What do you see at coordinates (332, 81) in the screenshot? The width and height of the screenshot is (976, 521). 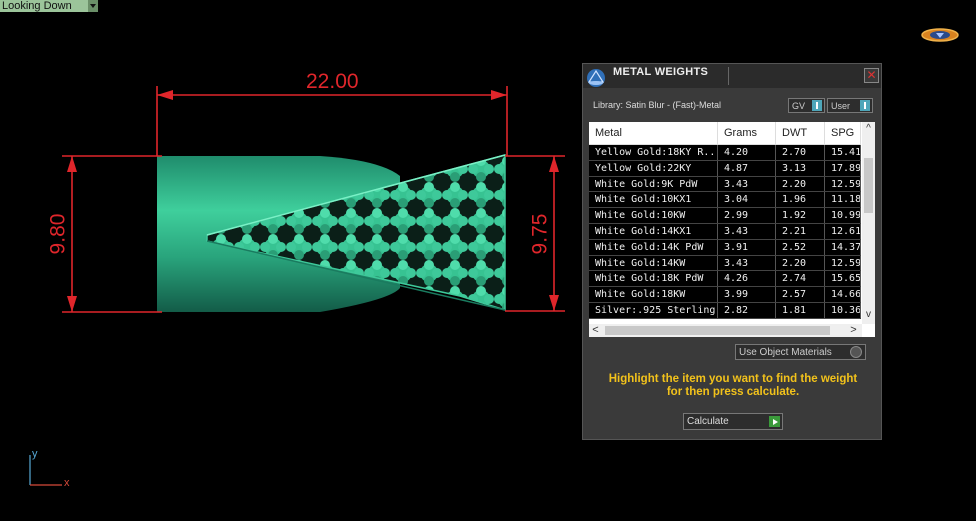 I see `width-dimension: 22.00` at bounding box center [332, 81].